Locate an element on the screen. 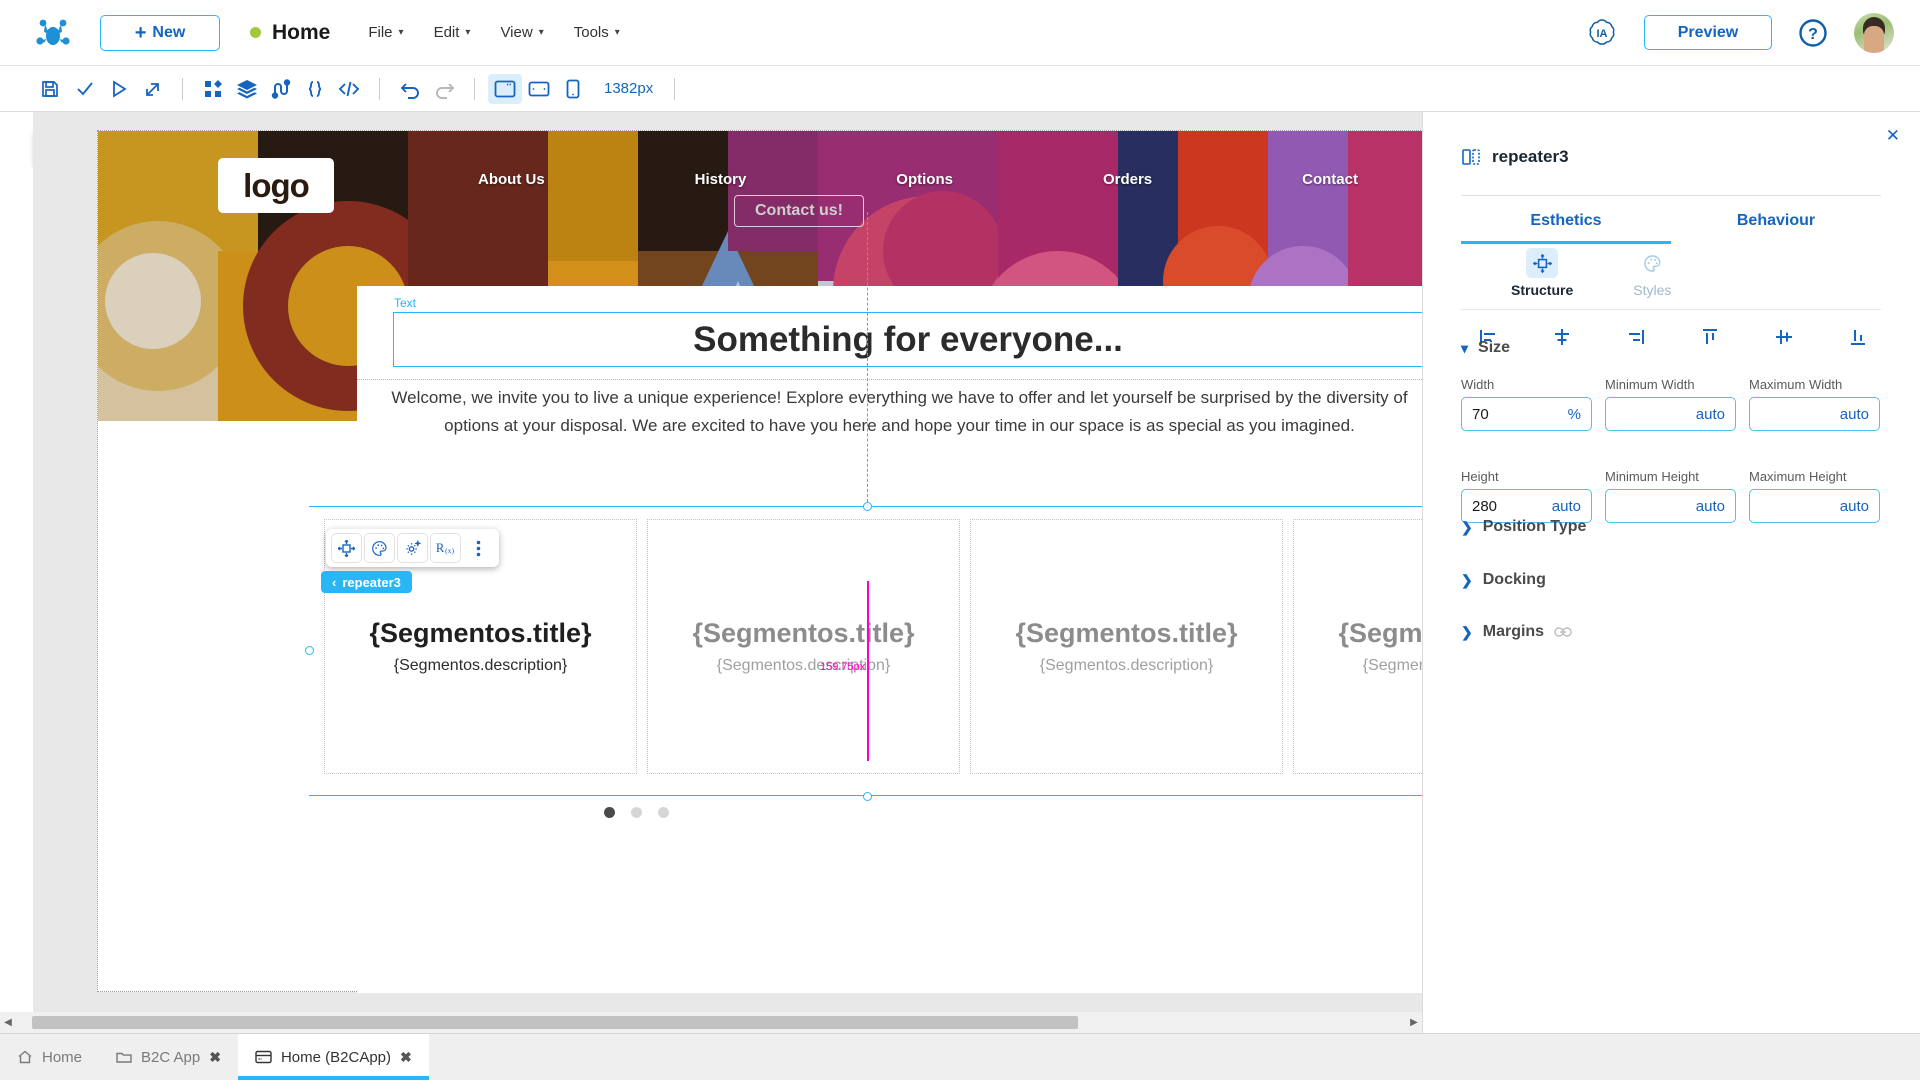 This screenshot has height=1080, width=1920. variables-braces-icon is located at coordinates (315, 89).